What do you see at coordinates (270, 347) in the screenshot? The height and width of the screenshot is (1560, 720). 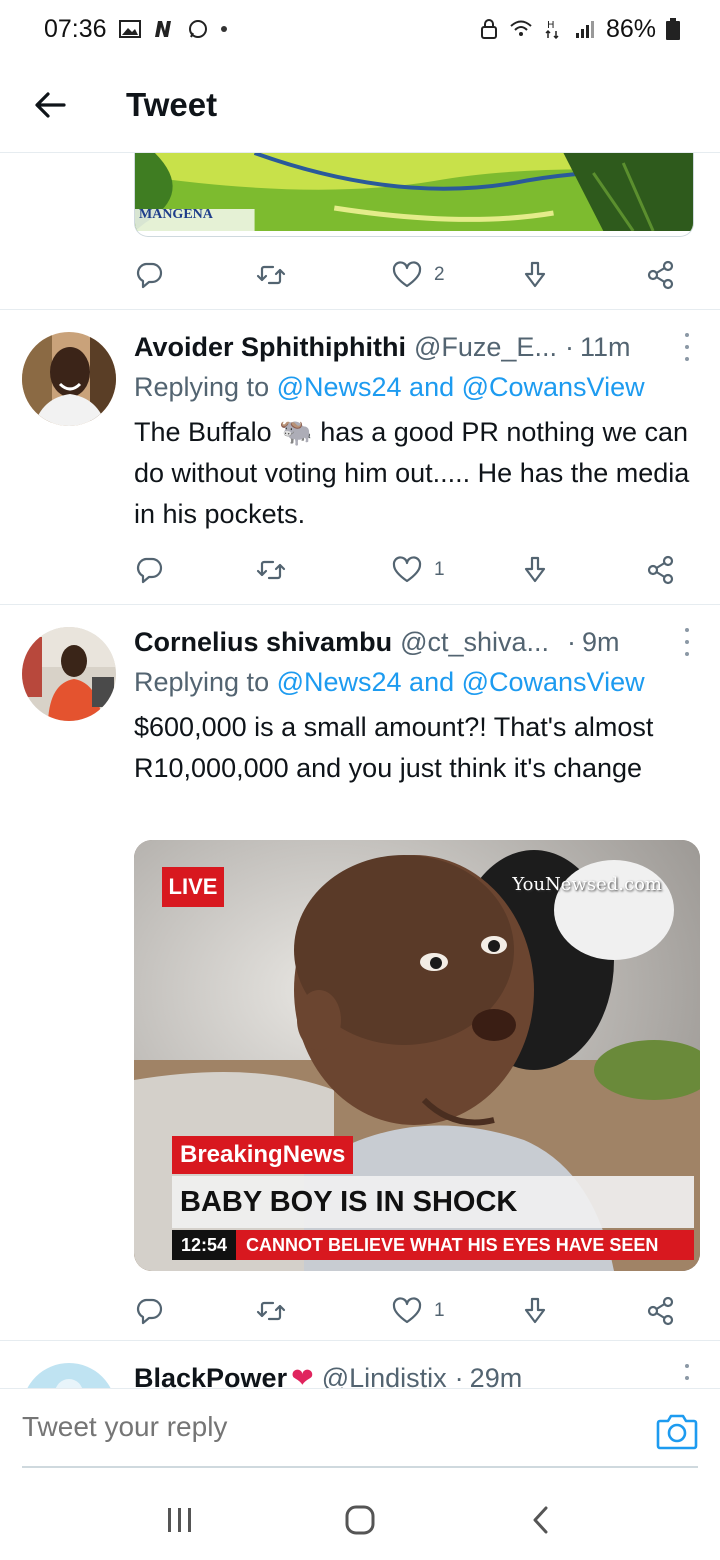 I see `user-name: Avoider Sphithiphithi` at bounding box center [270, 347].